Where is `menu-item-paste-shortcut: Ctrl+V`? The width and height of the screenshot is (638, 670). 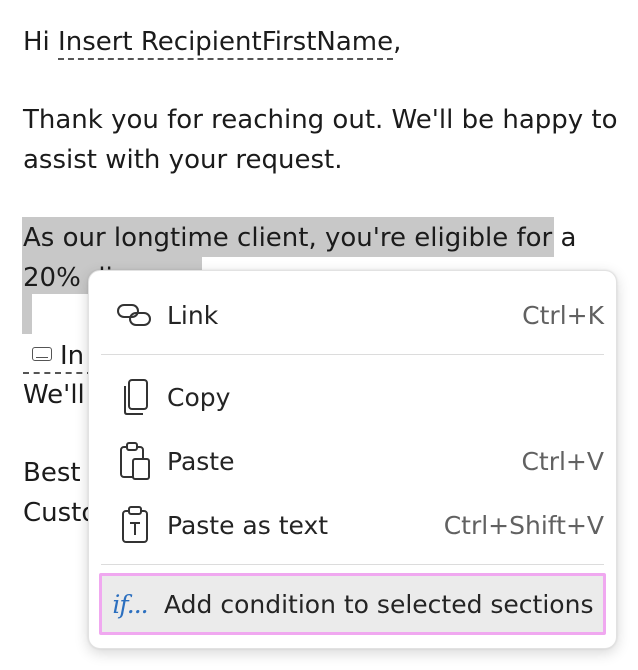 menu-item-paste-shortcut: Ctrl+V is located at coordinates (562, 461).